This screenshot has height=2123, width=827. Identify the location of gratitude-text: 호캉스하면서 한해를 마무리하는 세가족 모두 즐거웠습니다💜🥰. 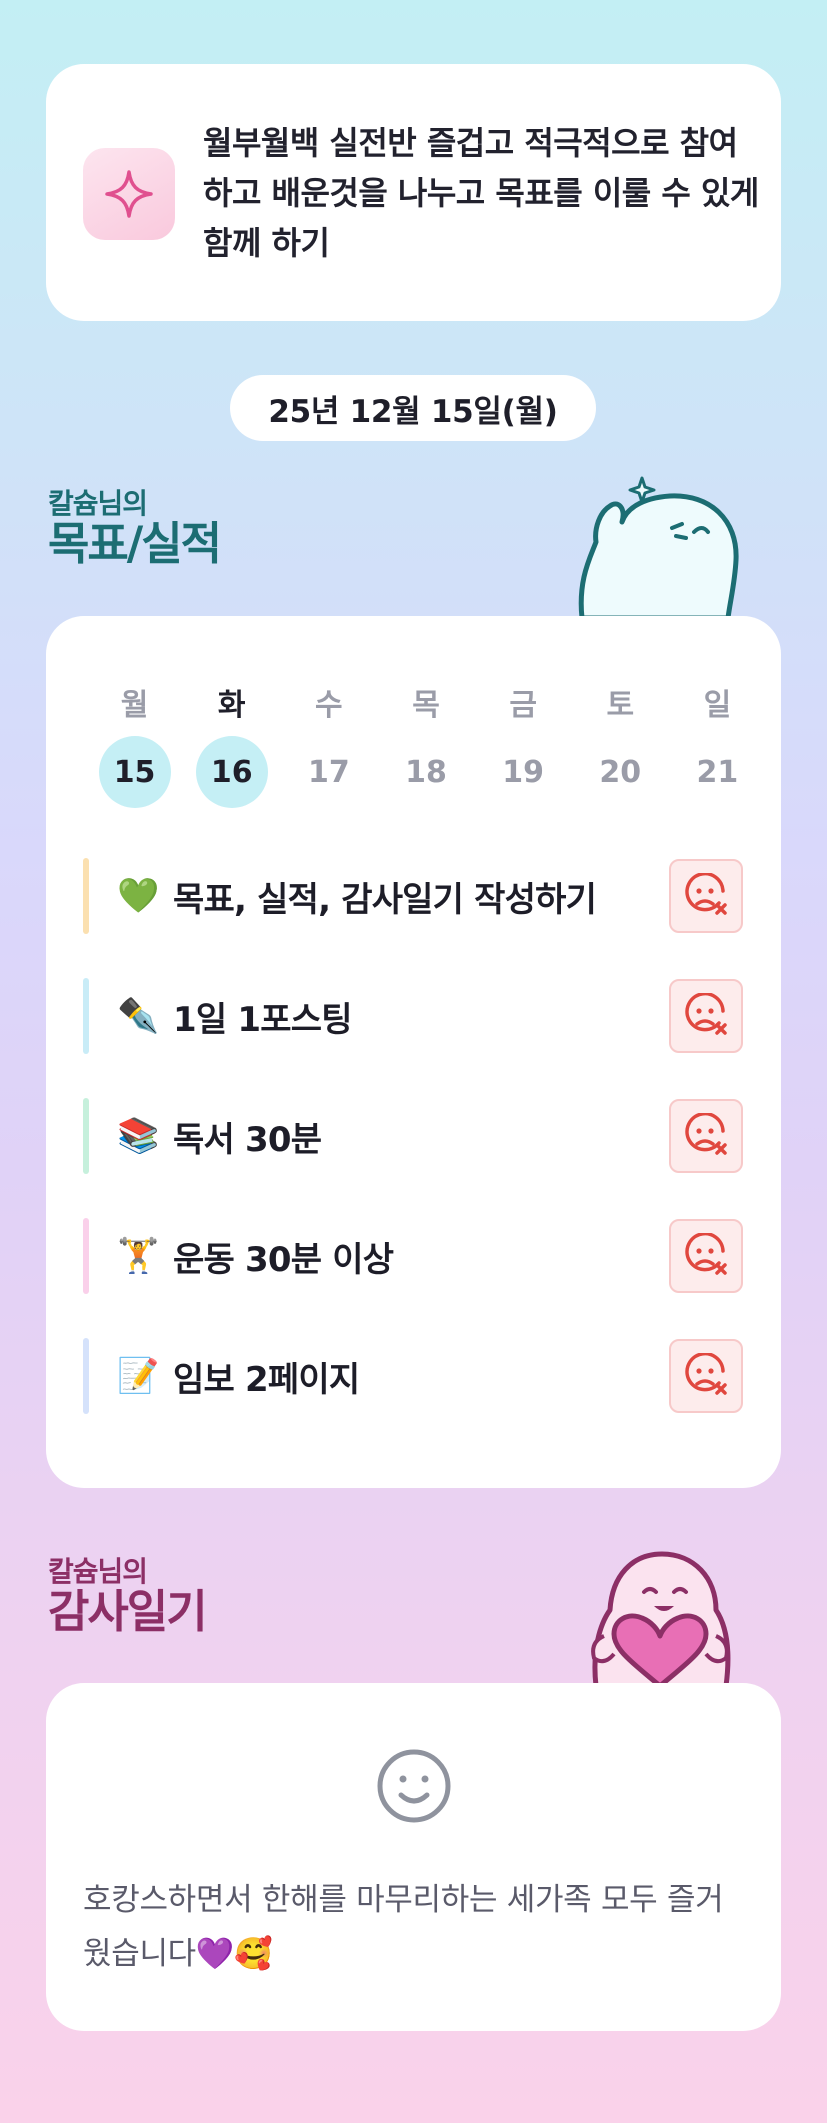
(403, 1927).